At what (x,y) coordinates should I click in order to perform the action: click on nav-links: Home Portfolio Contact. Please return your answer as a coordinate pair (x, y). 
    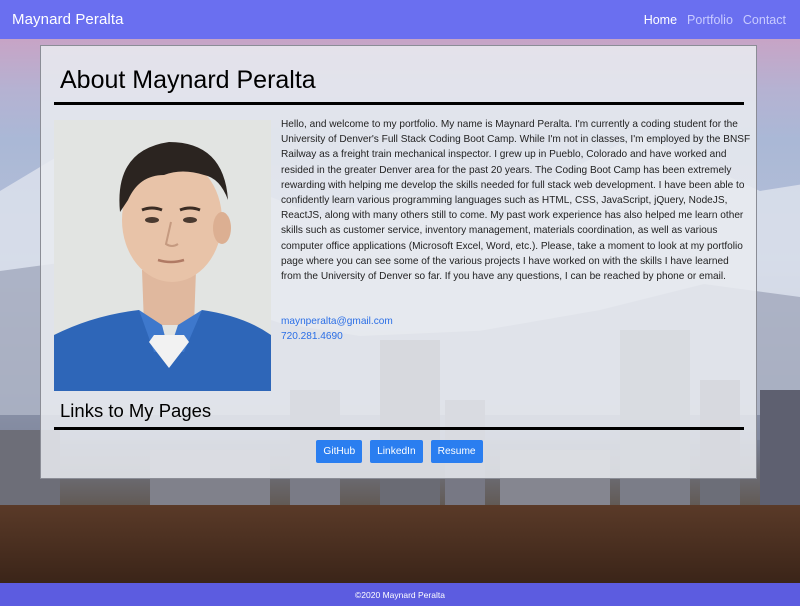
    Looking at the image, I should click on (715, 20).